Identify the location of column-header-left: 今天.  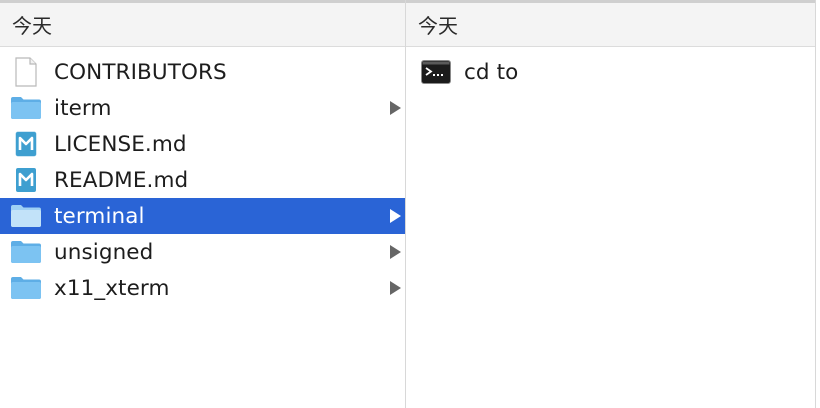
(202, 23).